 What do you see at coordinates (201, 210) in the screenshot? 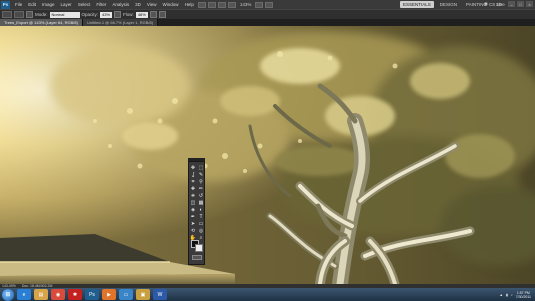
I see `dodge-tool: ◐` at bounding box center [201, 210].